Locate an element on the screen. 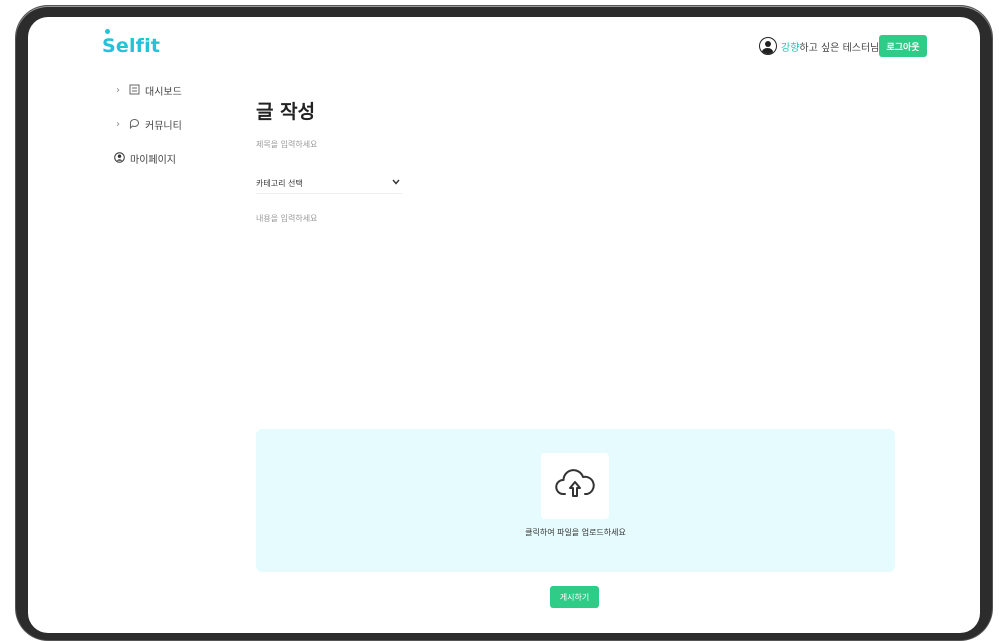  chat-icon is located at coordinates (134, 125).